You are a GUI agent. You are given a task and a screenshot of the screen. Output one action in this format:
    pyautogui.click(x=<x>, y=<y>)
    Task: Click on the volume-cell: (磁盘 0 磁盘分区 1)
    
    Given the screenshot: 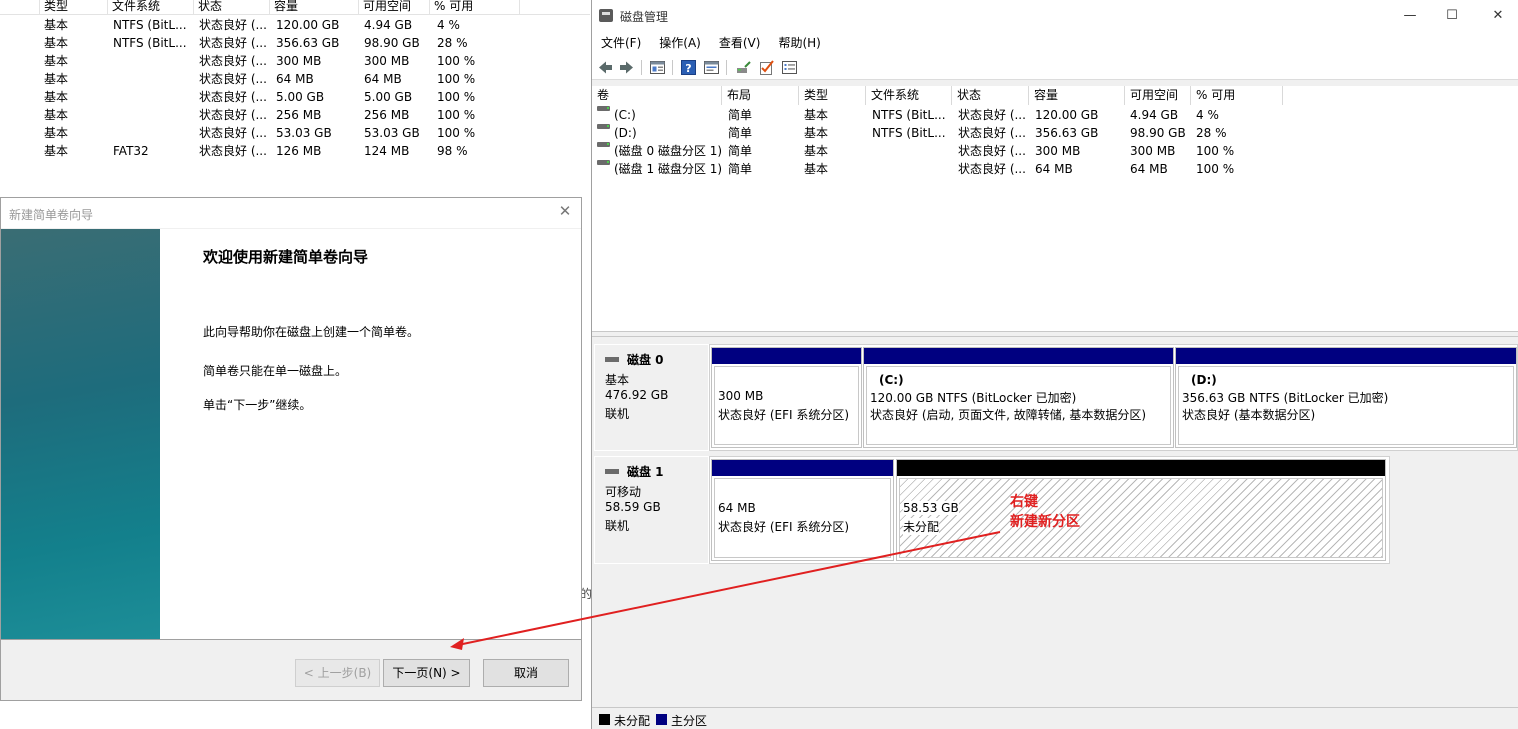 What is the action you would take?
    pyautogui.click(x=668, y=151)
    